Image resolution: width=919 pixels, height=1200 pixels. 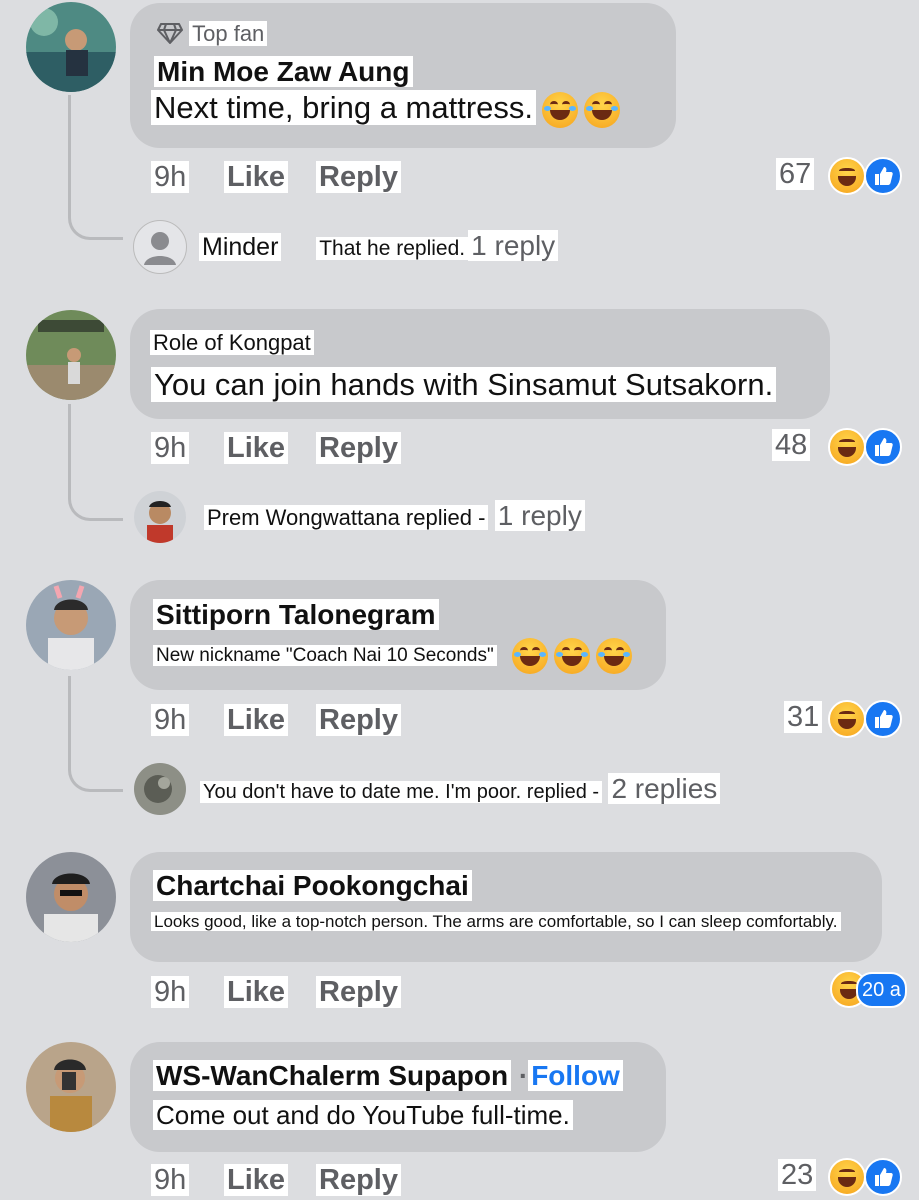 I want to click on follow-button: Follow, so click(x=575, y=1075).